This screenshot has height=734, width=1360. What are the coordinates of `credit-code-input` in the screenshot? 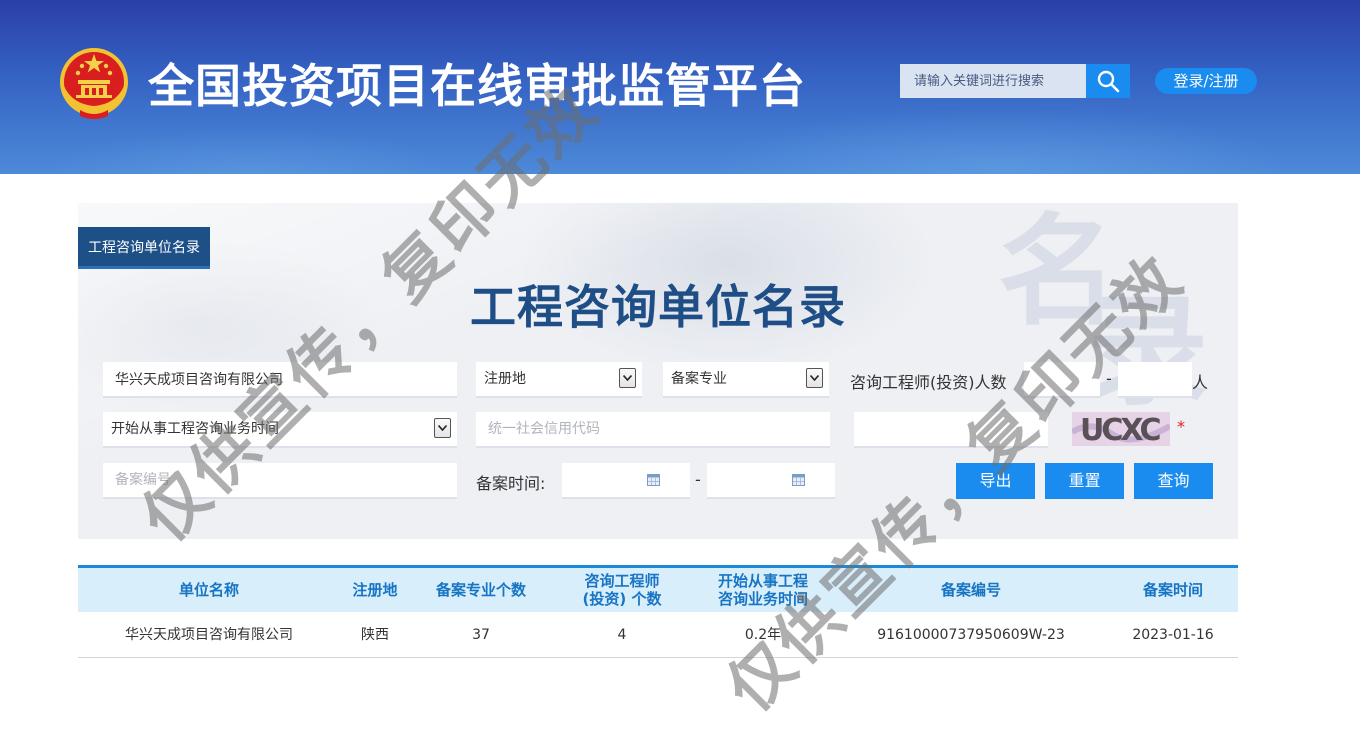 It's located at (653, 430).